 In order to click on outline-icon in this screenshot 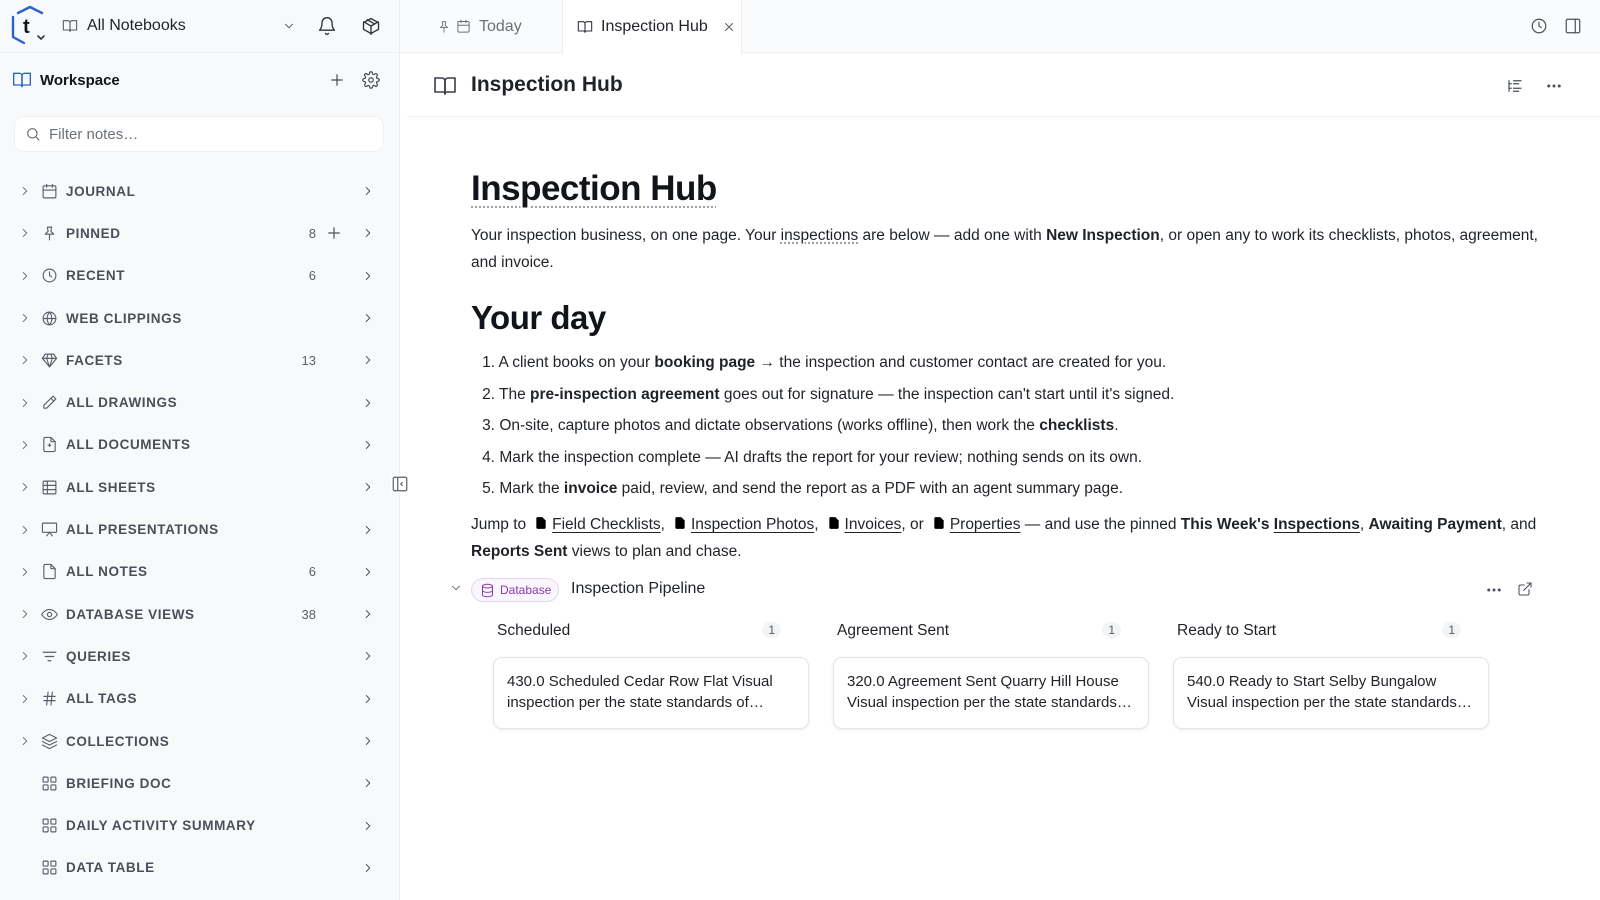, I will do `click(1515, 86)`.